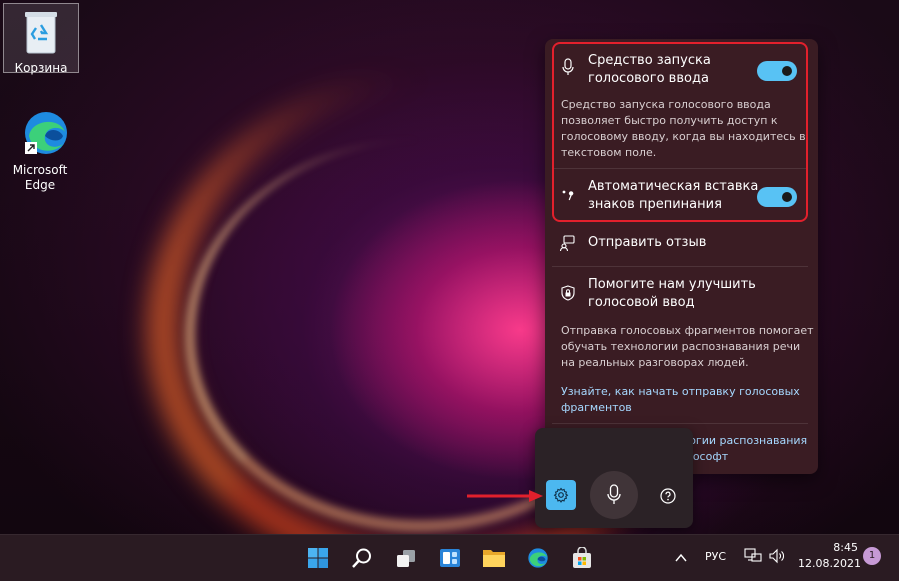 The image size is (899, 581). I want to click on edge-taskbar-button, so click(538, 558).